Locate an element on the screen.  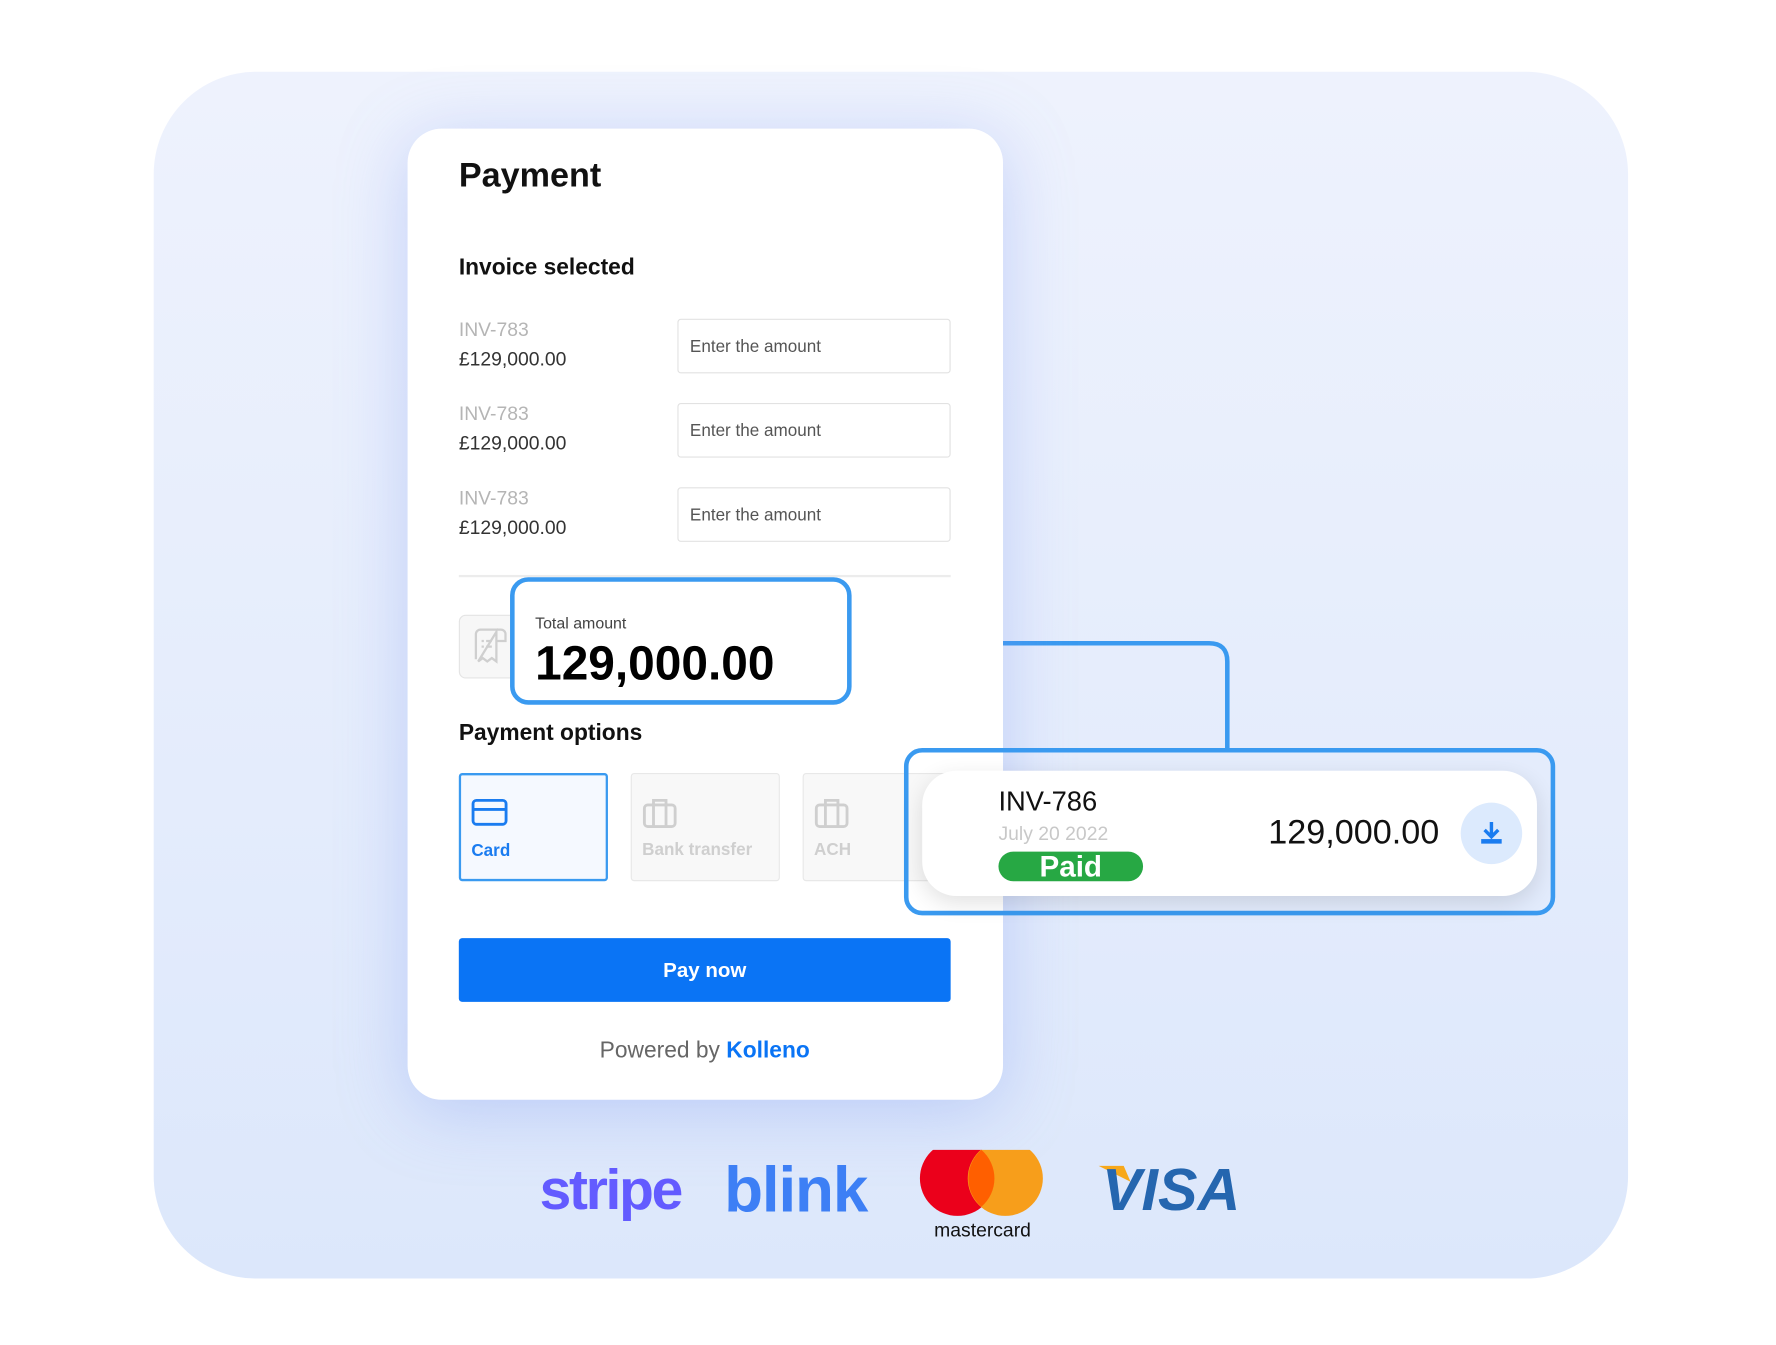
invoice-section-title: Invoice selected is located at coordinates (546, 268).